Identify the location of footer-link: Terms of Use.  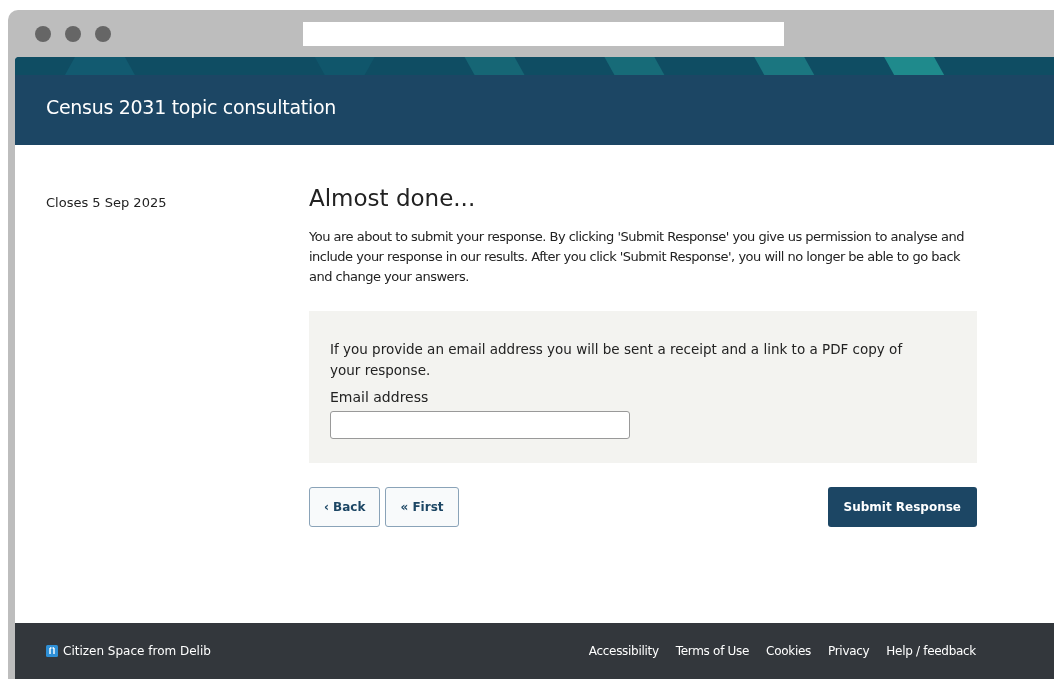
(712, 651).